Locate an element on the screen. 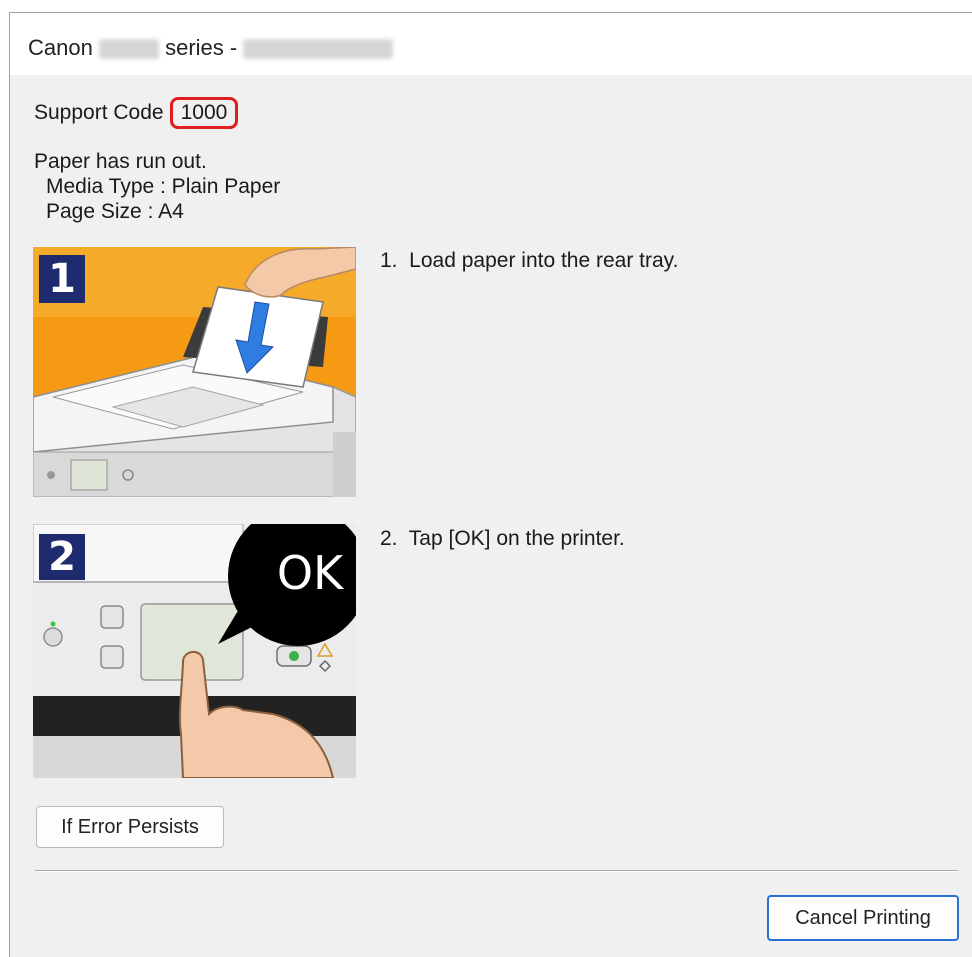 The image size is (972, 957). cancel-printing-button: Cancel Printing is located at coordinates (863, 918).